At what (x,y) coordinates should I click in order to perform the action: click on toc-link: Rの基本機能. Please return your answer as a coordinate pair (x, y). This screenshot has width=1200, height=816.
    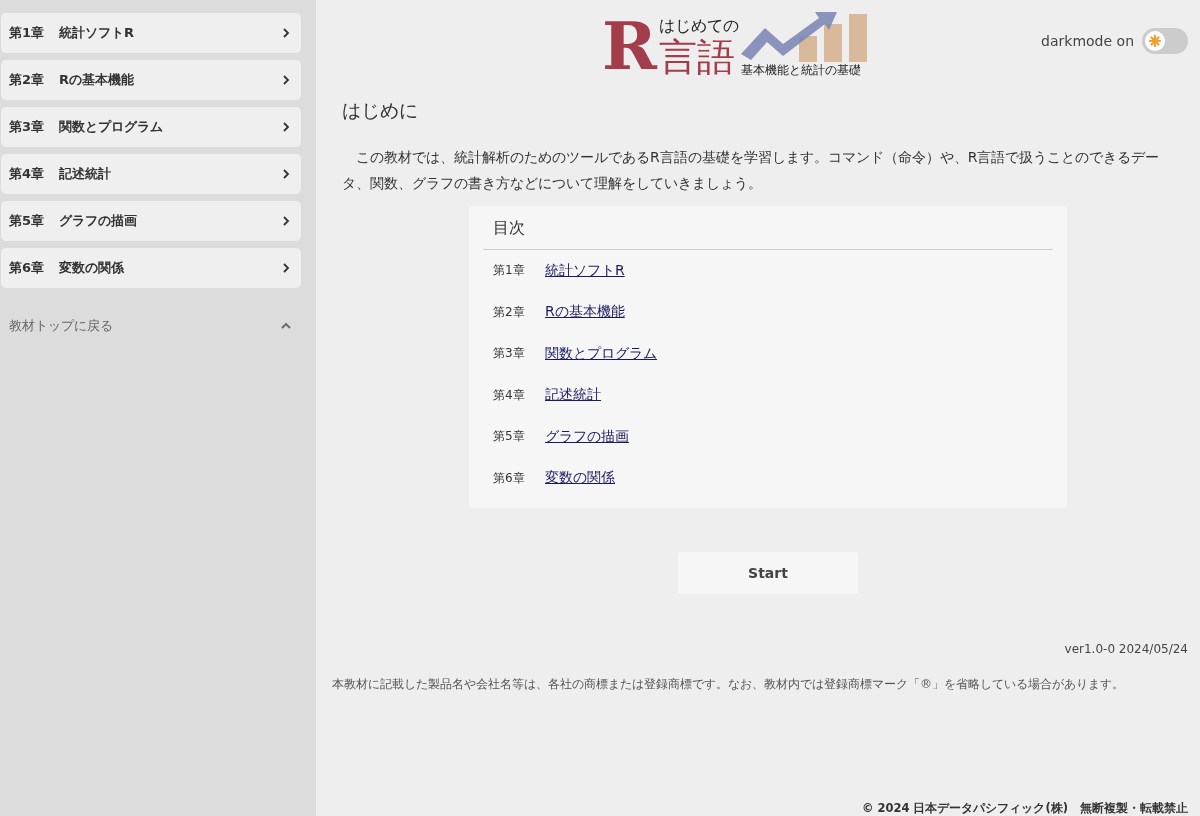
    Looking at the image, I should click on (585, 312).